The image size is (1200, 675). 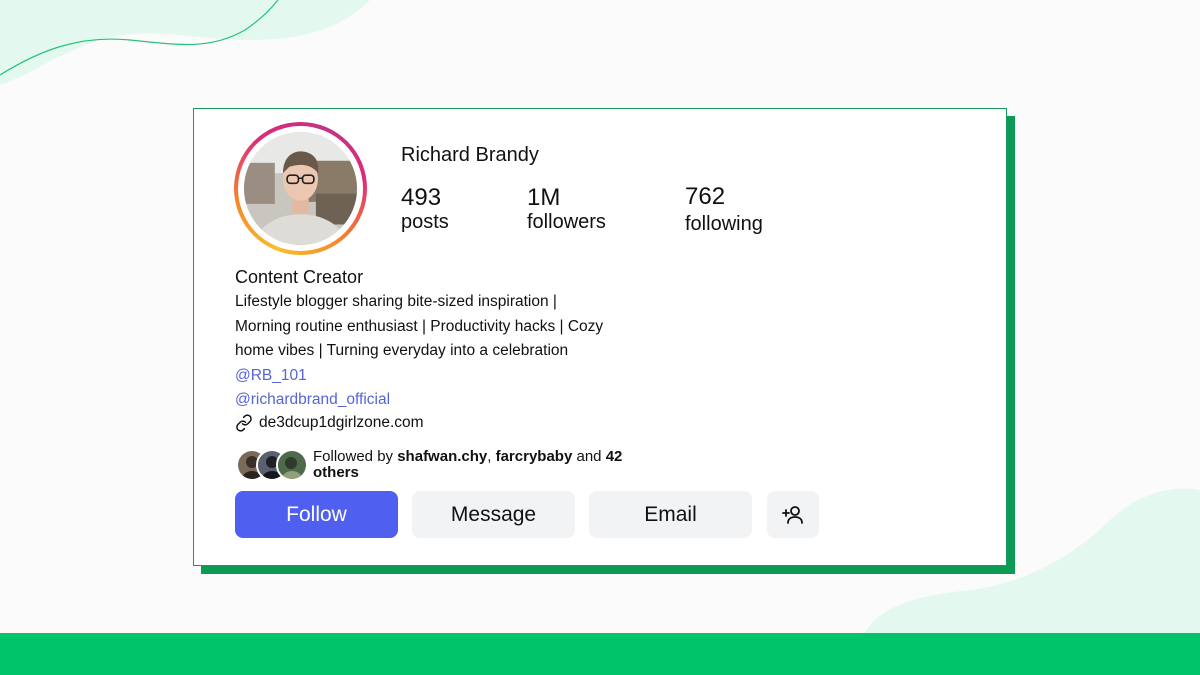 I want to click on handle-link: @richardbrand_official, so click(x=312, y=400).